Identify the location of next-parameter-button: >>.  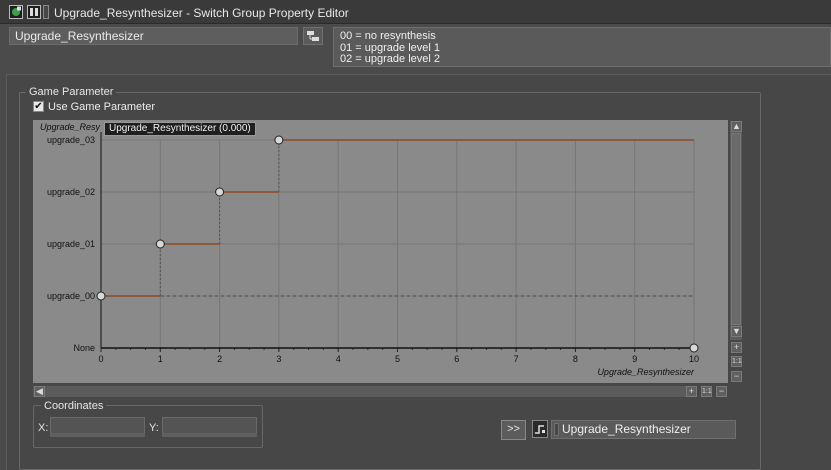
(513, 430).